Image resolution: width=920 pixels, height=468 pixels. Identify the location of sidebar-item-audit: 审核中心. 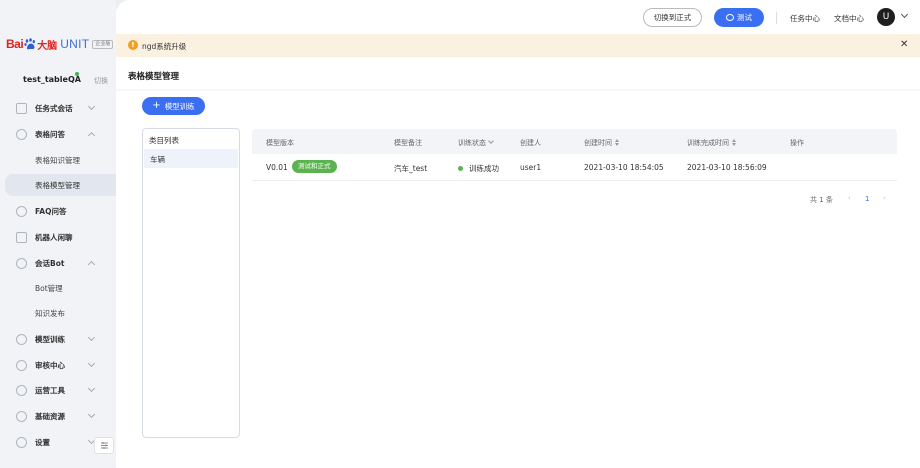
(58, 365).